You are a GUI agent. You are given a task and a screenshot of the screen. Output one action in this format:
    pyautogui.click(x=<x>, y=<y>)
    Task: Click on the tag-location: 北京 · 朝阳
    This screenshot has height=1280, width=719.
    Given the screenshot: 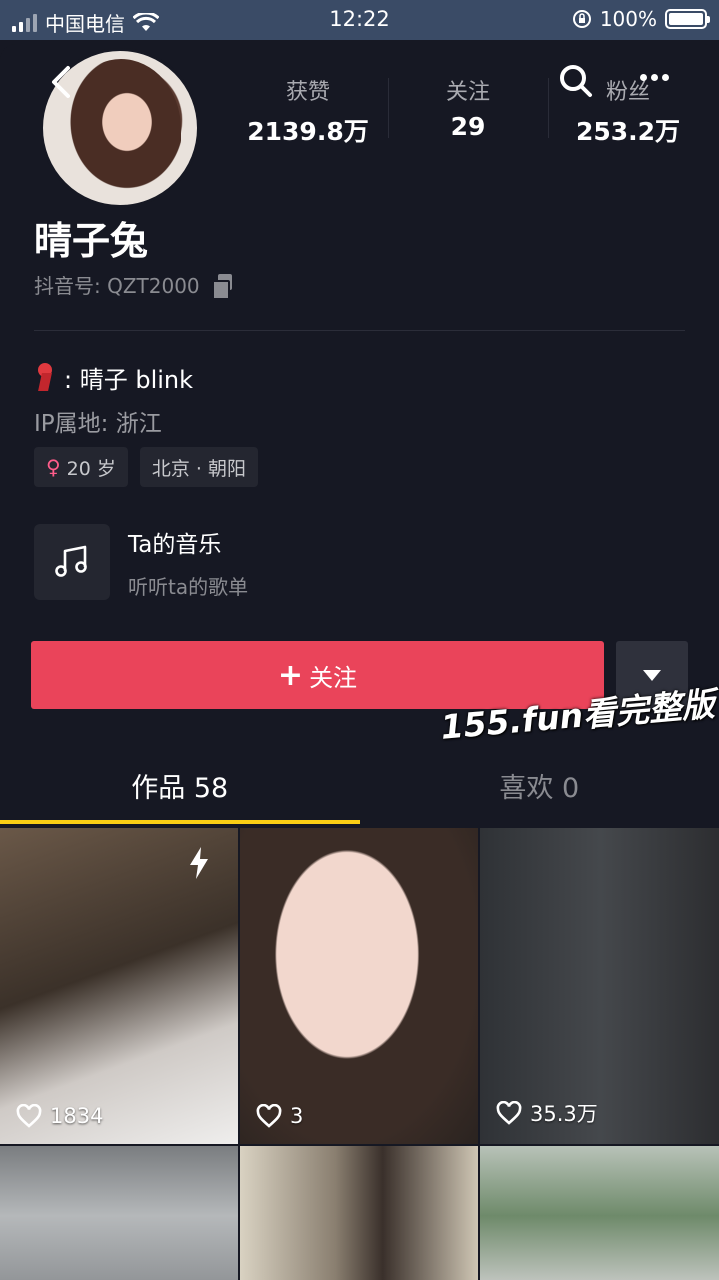 What is the action you would take?
    pyautogui.click(x=198, y=467)
    